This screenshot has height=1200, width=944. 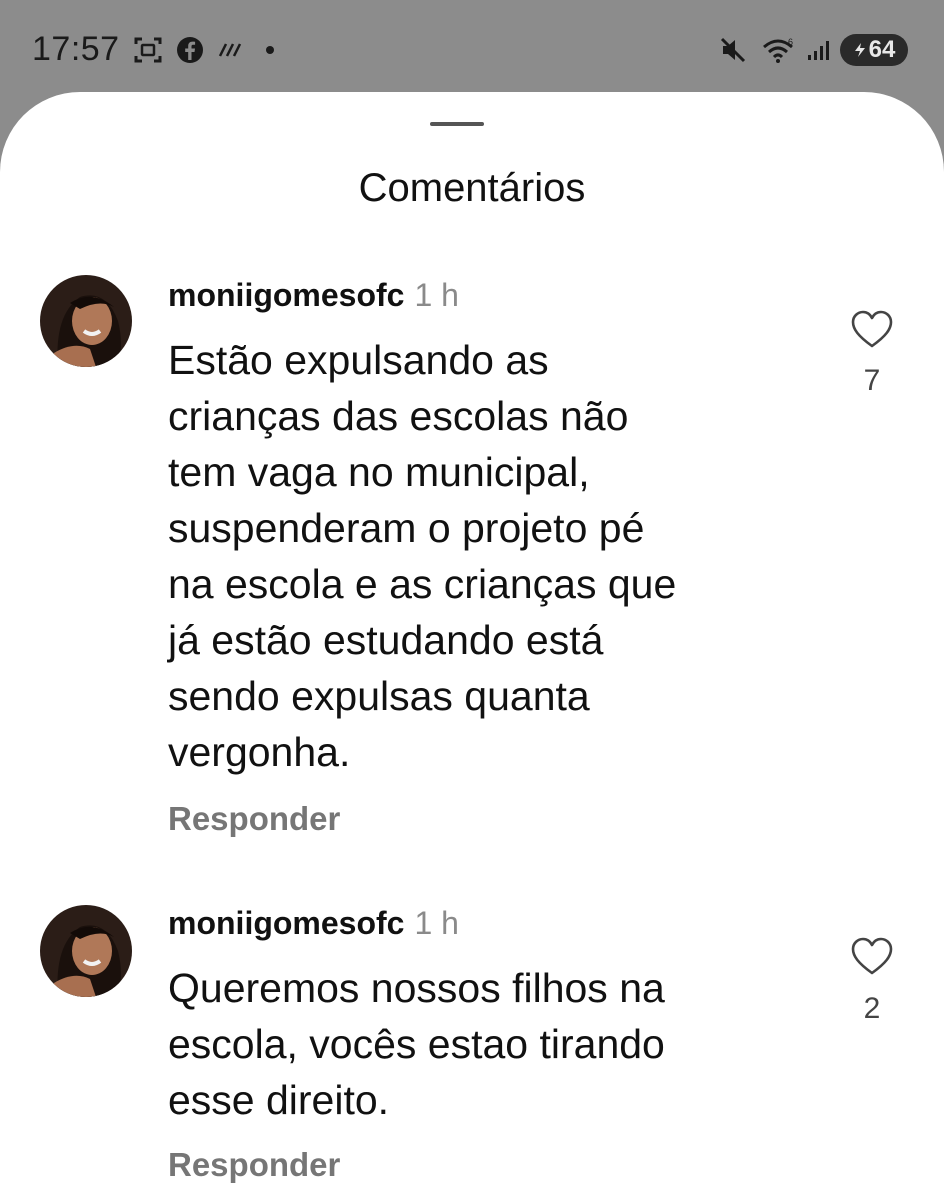 What do you see at coordinates (379, 472) in the screenshot?
I see `comment-line: tem vaga no municipal,` at bounding box center [379, 472].